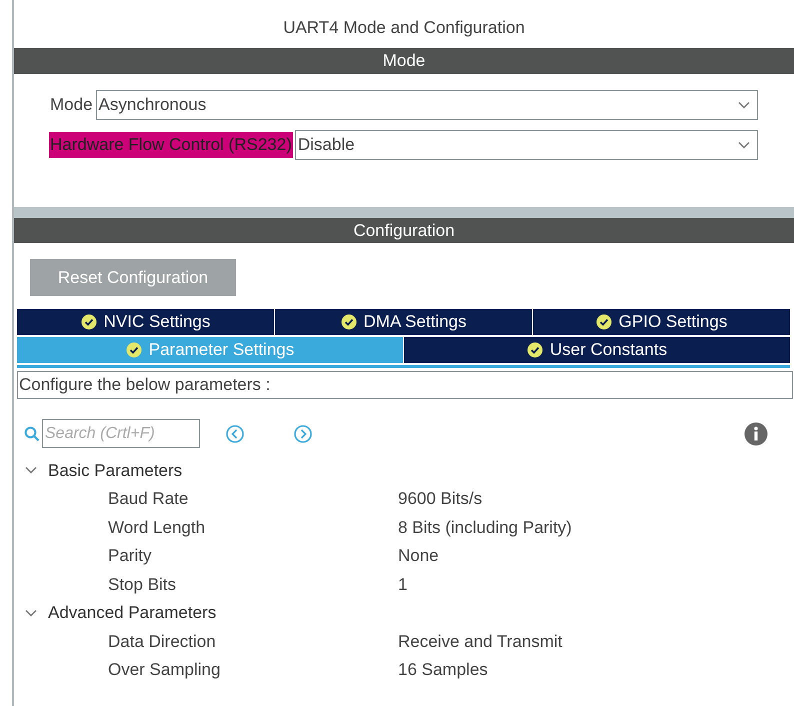 Image resolution: width=794 pixels, height=706 pixels. What do you see at coordinates (485, 527) in the screenshot?
I see `parameter-value: 8 Bits (including Parity)` at bounding box center [485, 527].